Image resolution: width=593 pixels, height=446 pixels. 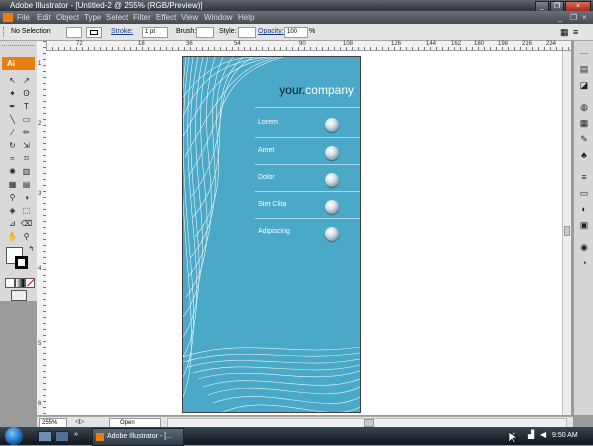 What do you see at coordinates (40, 344) in the screenshot?
I see `ruler-label: 5` at bounding box center [40, 344].